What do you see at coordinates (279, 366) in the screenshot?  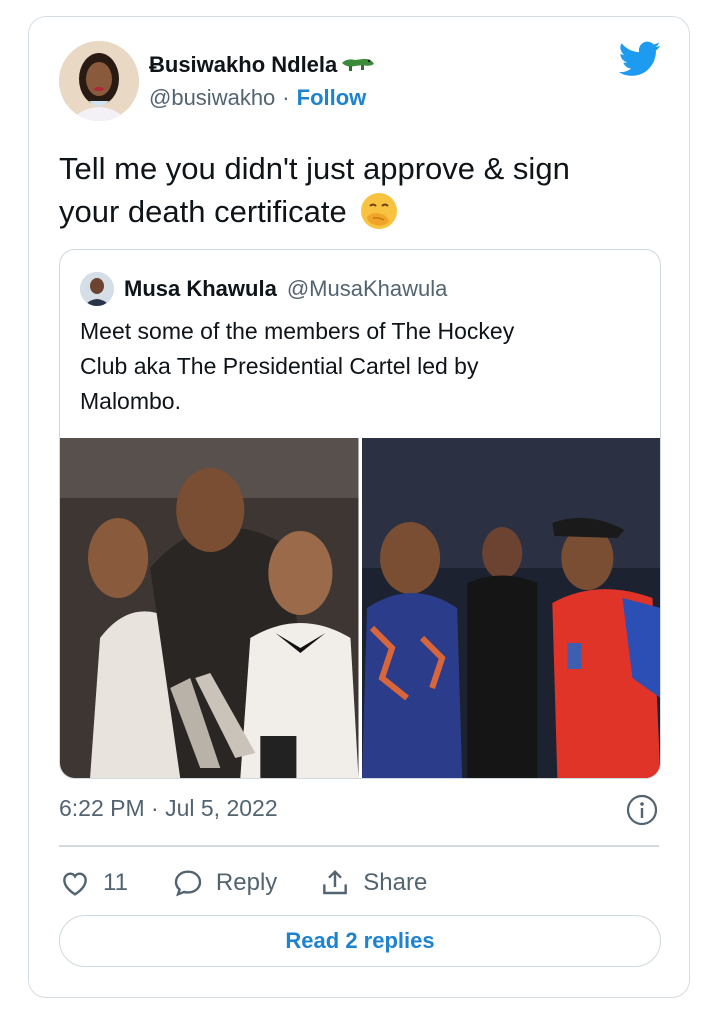 I see `quoted-text-line2: Club aka The Presidential Cartel led by` at bounding box center [279, 366].